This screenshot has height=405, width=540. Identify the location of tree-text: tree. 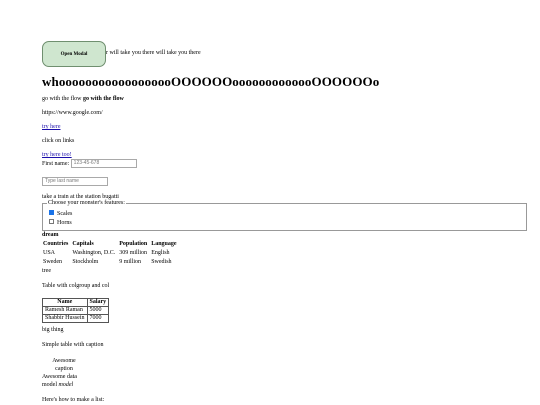
(46, 271).